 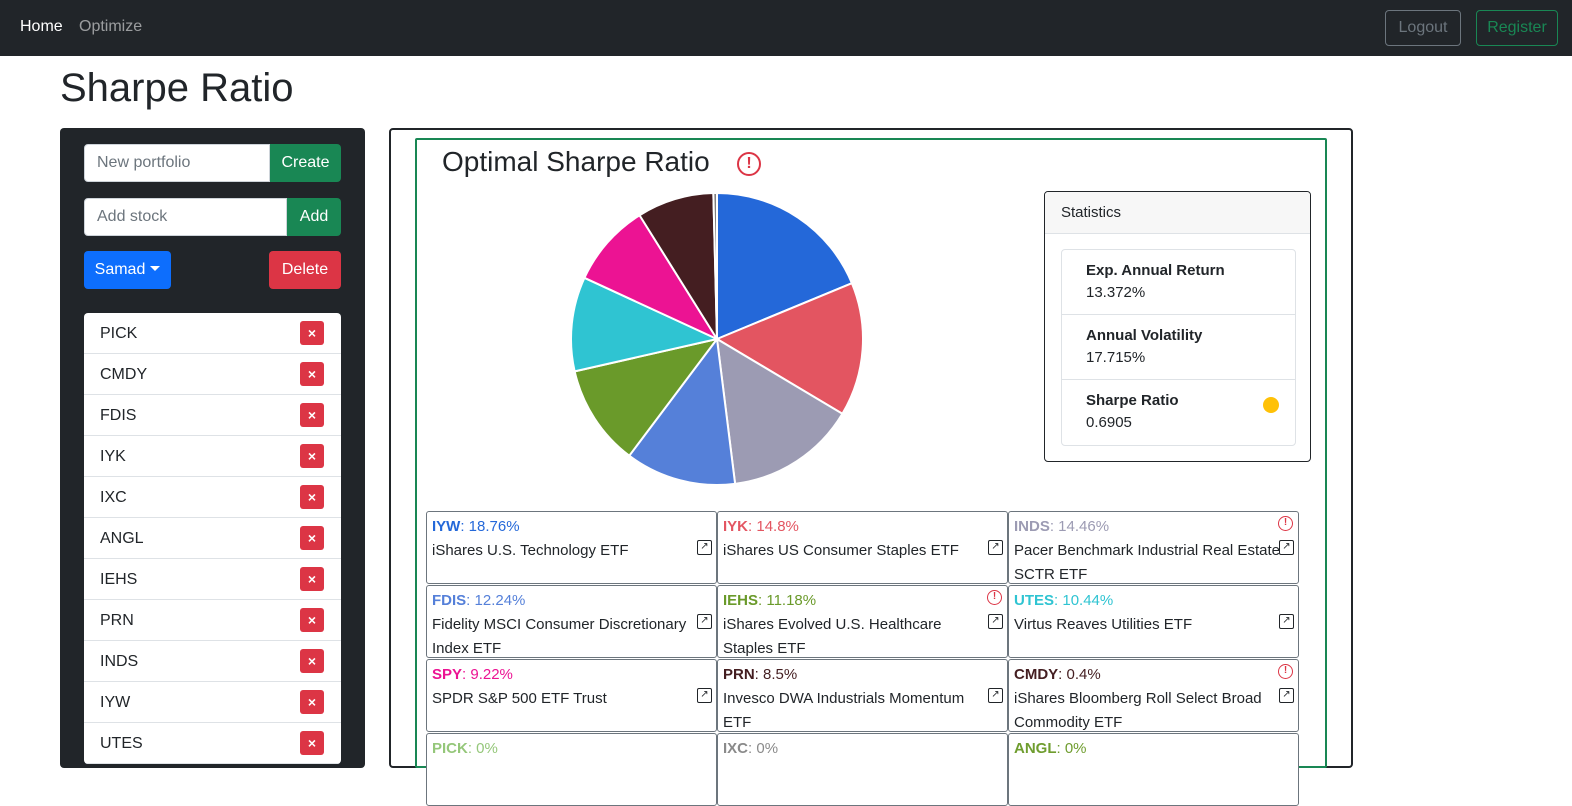 I want to click on etf-ticker: UTES, so click(x=1034, y=600).